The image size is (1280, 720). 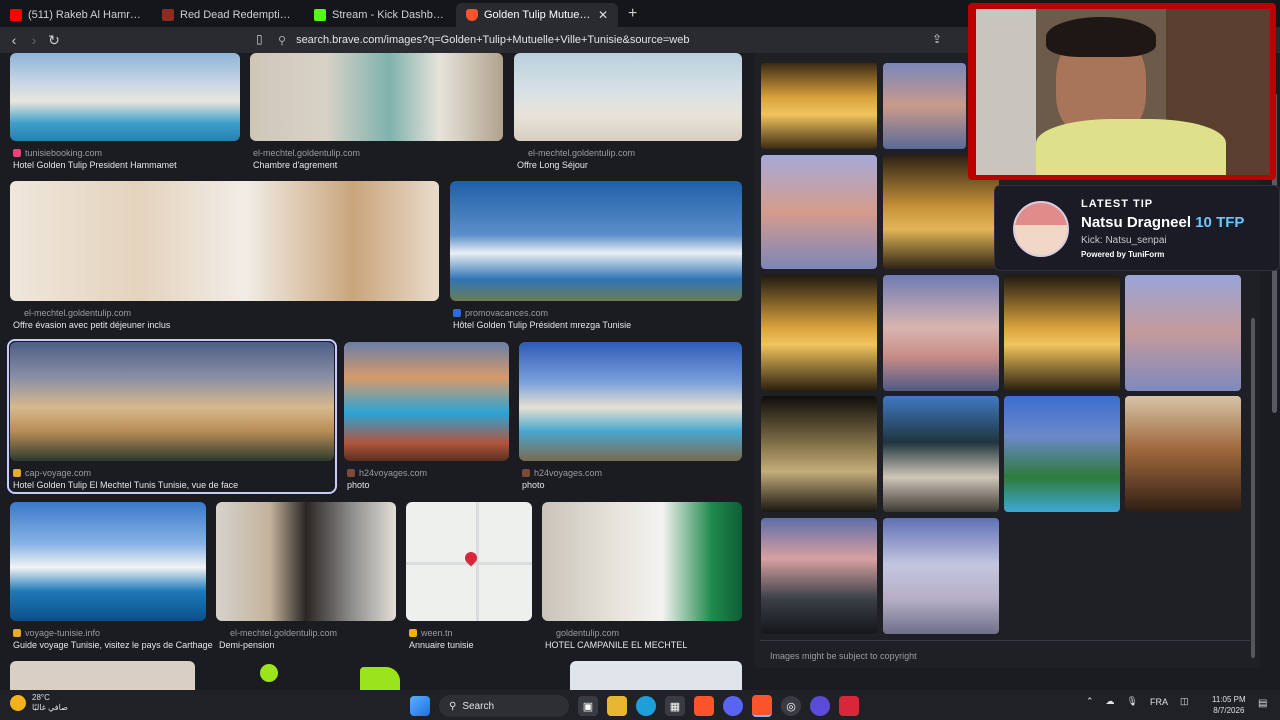 What do you see at coordinates (1041, 214) in the screenshot?
I see `avatar-hair` at bounding box center [1041, 214].